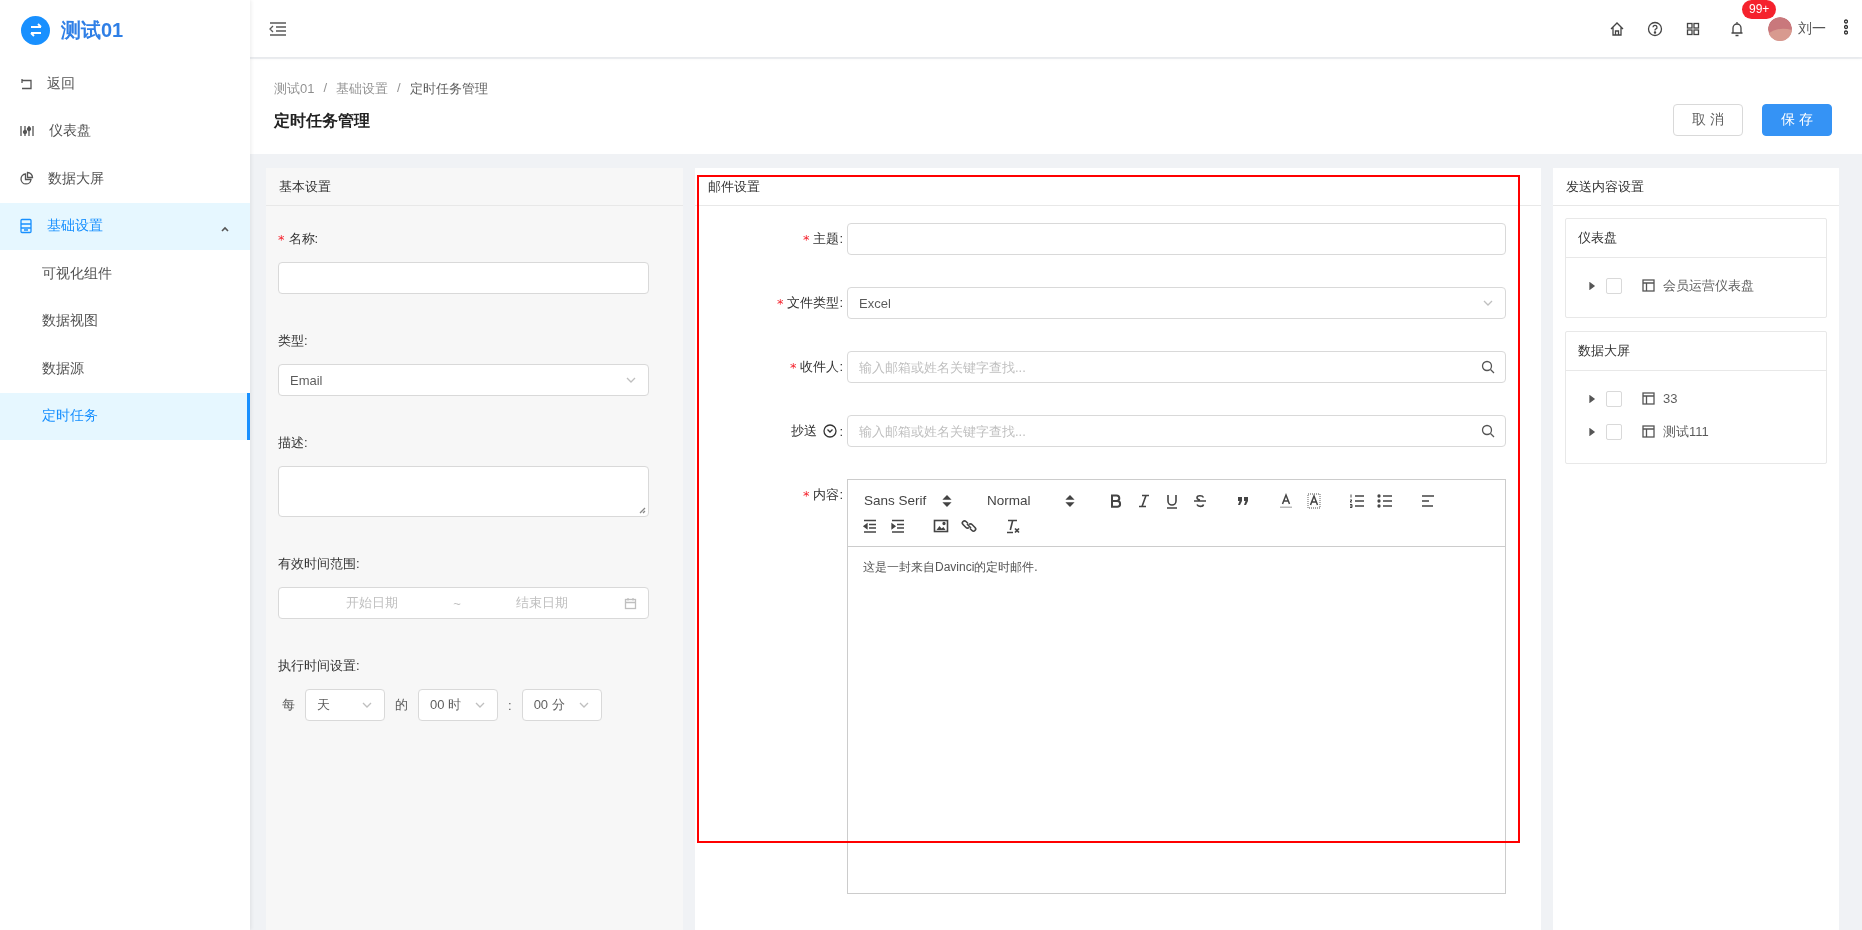 The height and width of the screenshot is (930, 1862). I want to click on schedule-text: 每, so click(288, 705).